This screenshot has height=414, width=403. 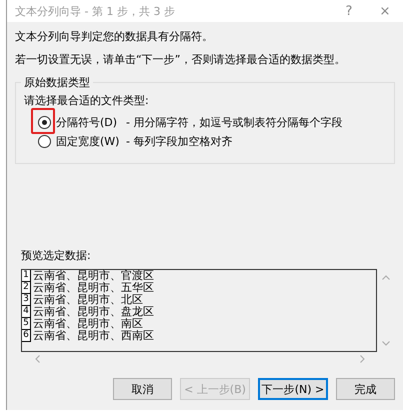 What do you see at coordinates (362, 359) in the screenshot?
I see `scroll-right-icon` at bounding box center [362, 359].